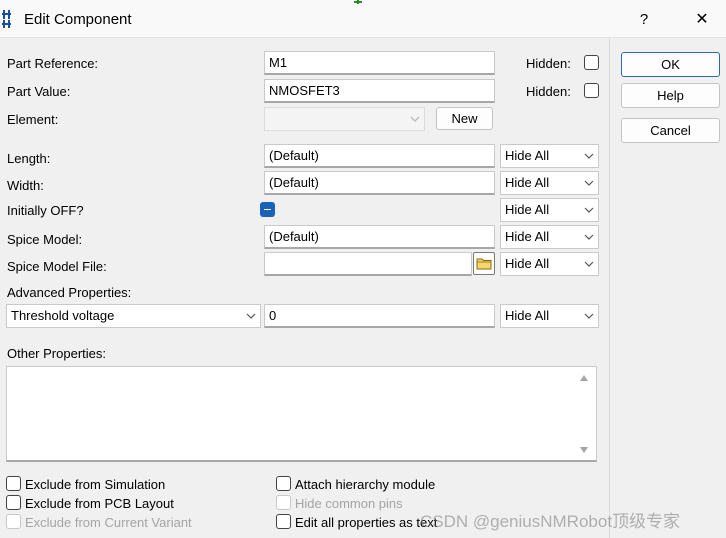 The width and height of the screenshot is (726, 538). I want to click on edit-as-text-label: Edit all properties as text, so click(366, 522).